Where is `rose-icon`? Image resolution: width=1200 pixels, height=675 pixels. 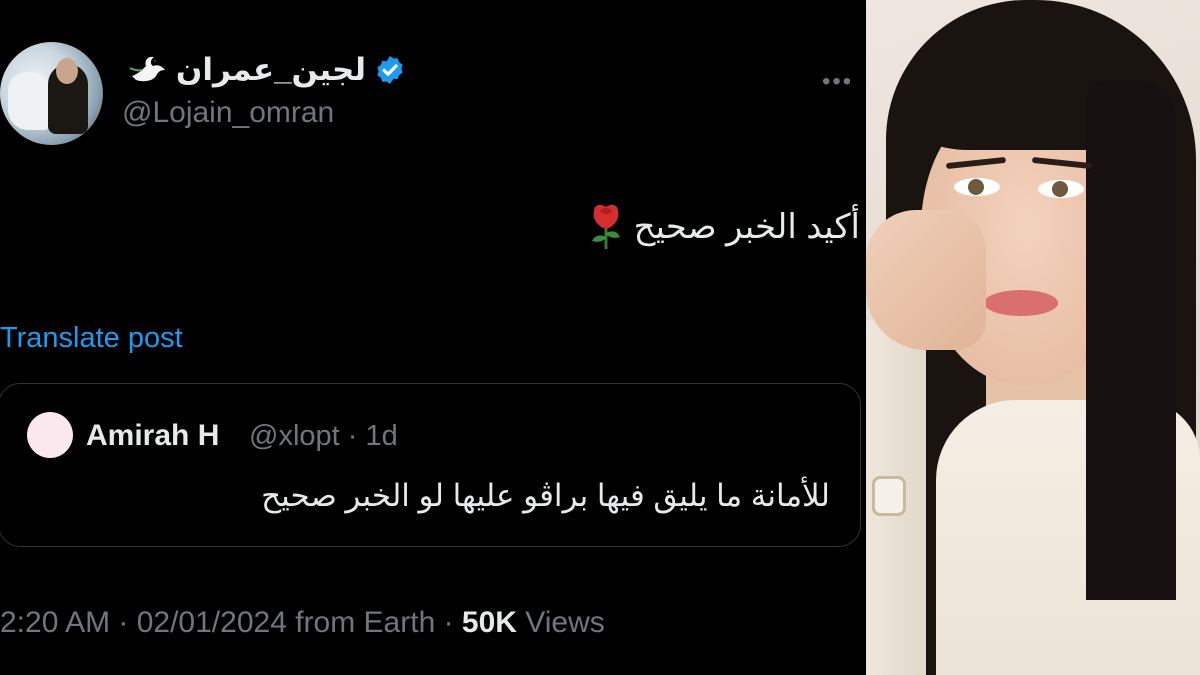 rose-icon is located at coordinates (605, 226).